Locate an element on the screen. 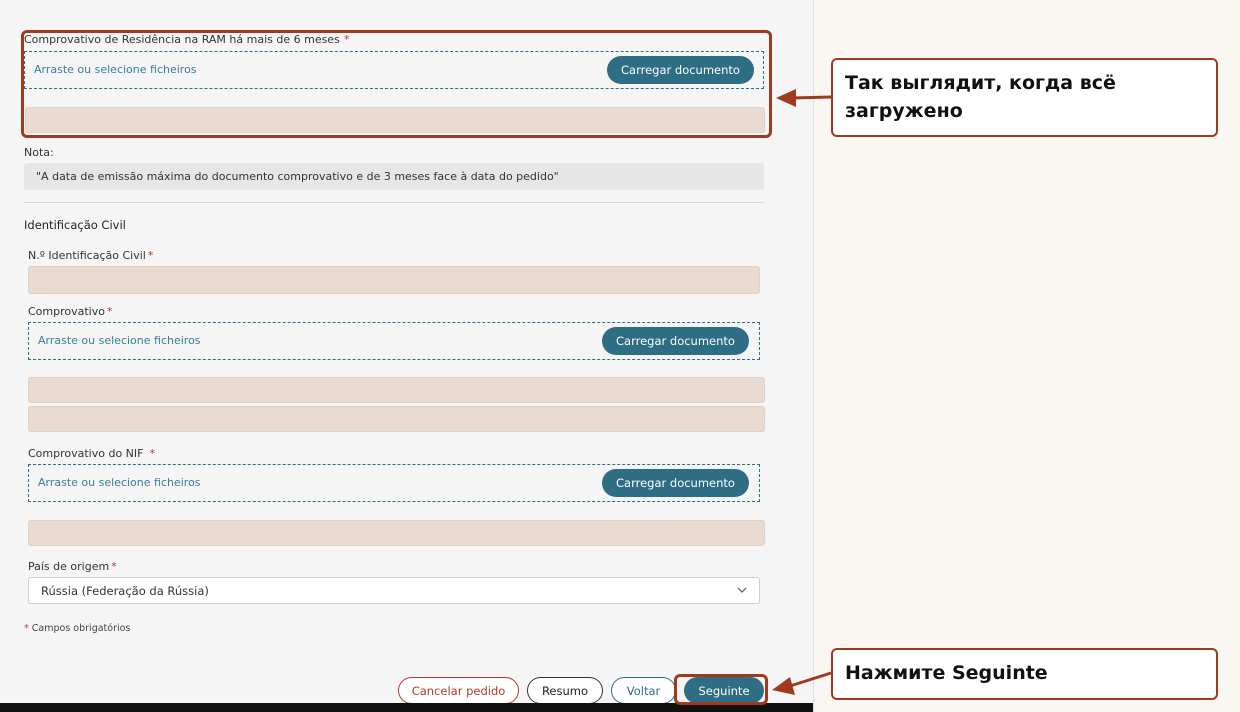 This screenshot has height=712, width=1240. arrow-to-next-button is located at coordinates (802, 683).